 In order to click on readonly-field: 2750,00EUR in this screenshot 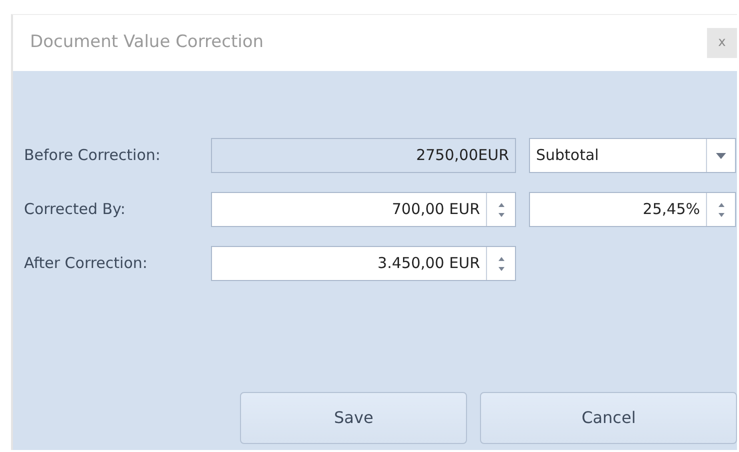, I will do `click(363, 155)`.